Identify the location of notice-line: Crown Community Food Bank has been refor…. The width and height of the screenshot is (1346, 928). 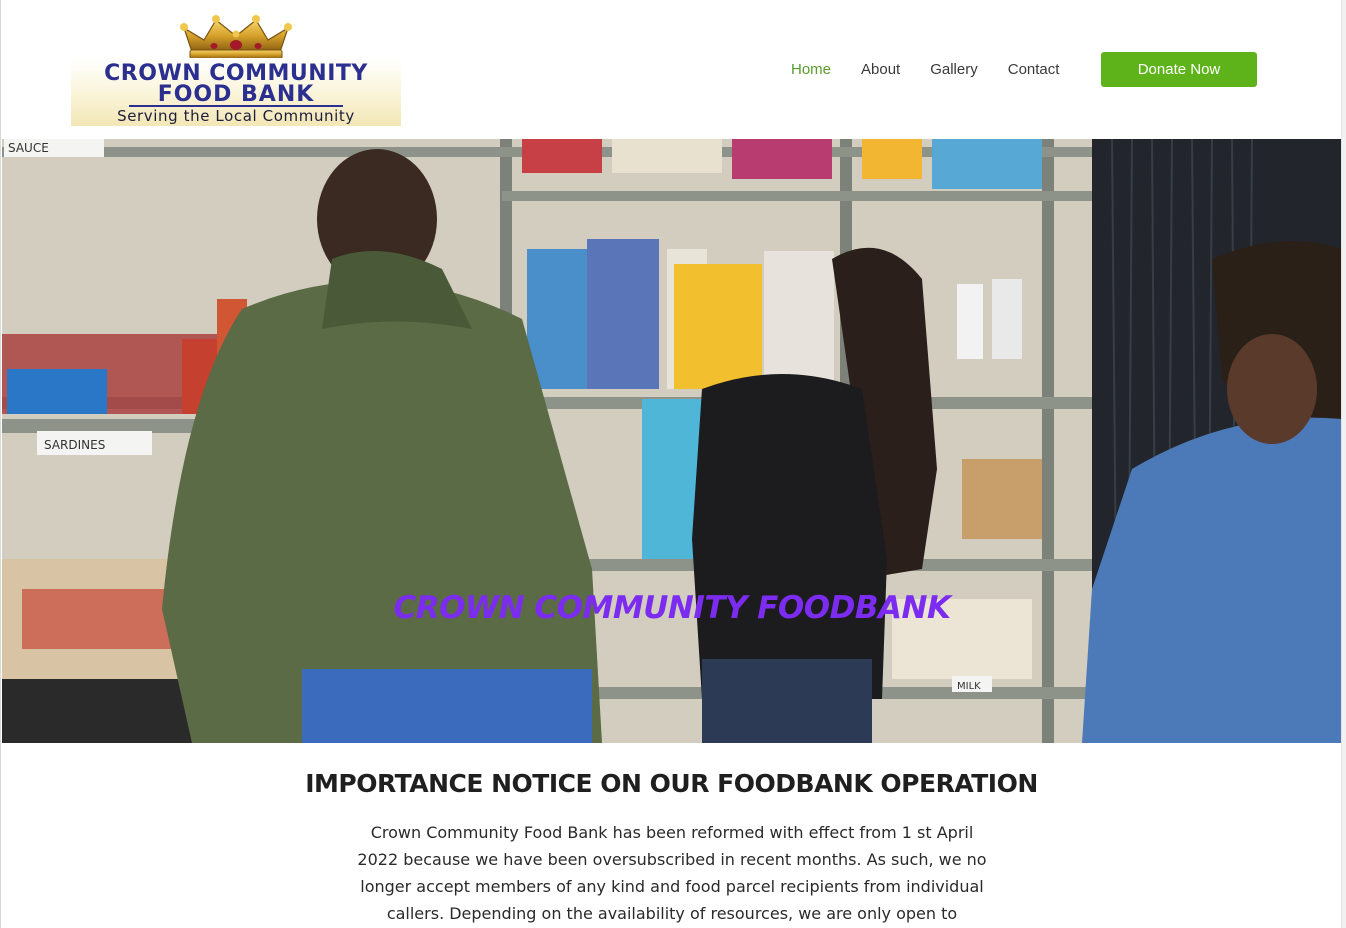
(672, 832).